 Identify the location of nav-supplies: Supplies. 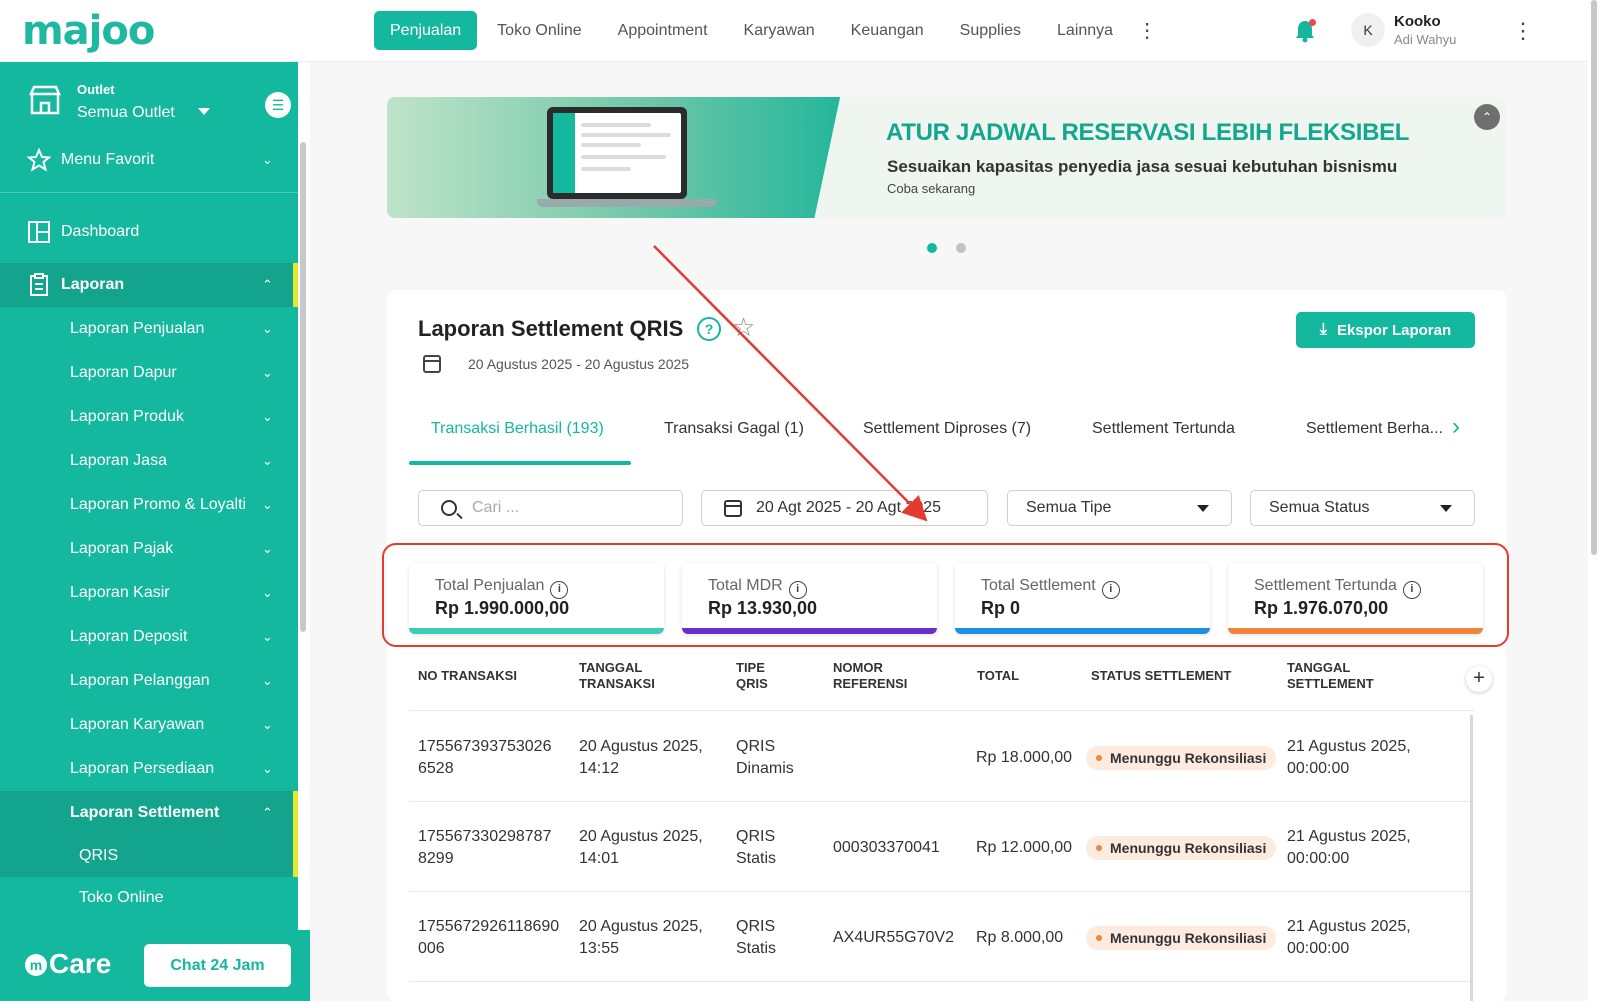
(990, 30).